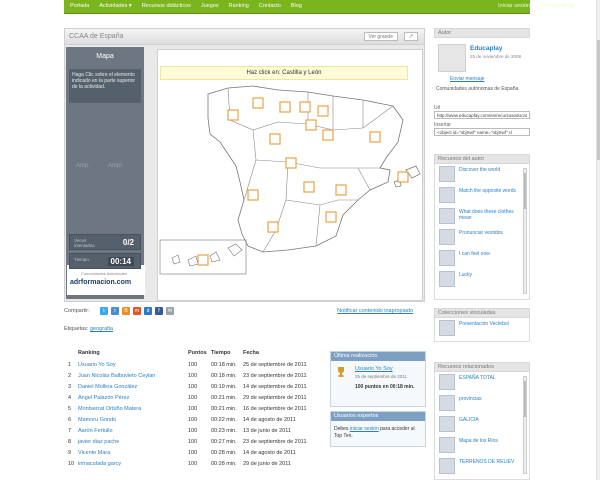 This screenshot has width=600, height=480. Describe the element at coordinates (239, 6) in the screenshot. I see `nav-ranking: Ranking` at that location.